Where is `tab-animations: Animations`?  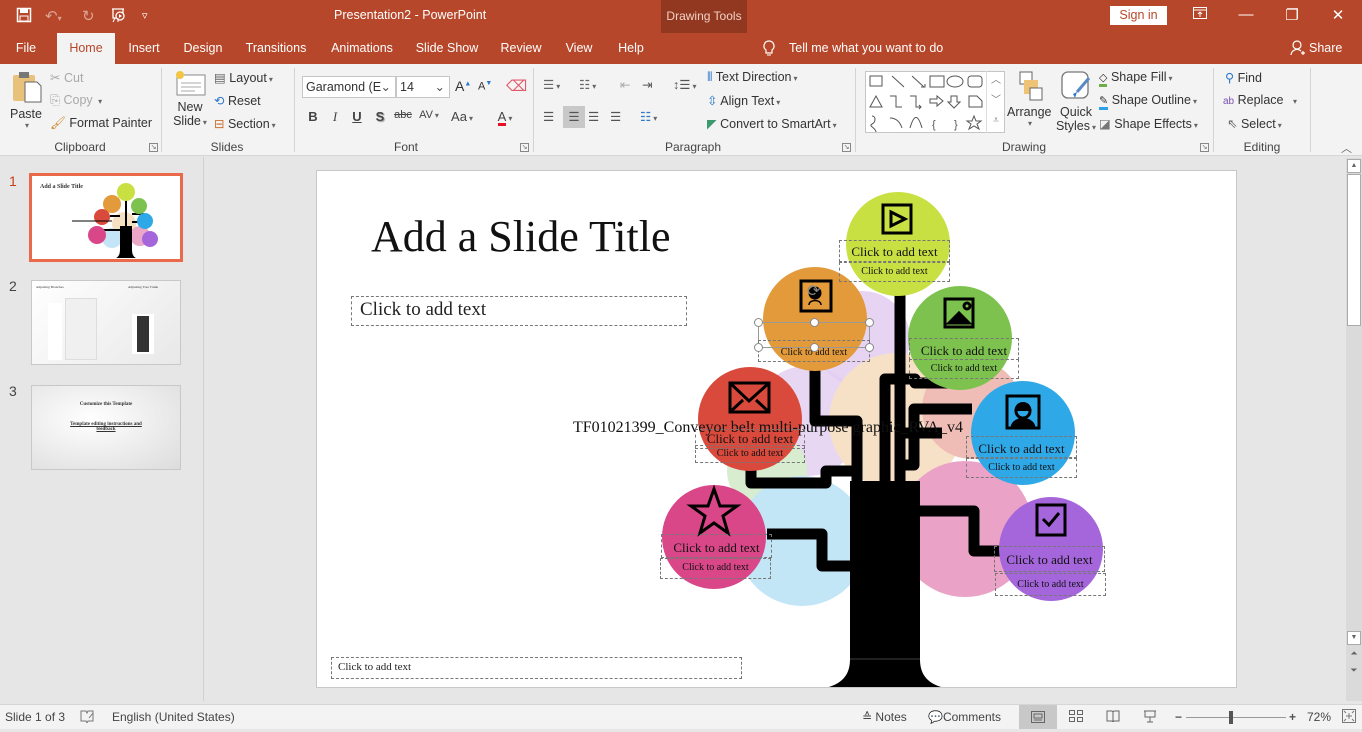 tab-animations: Animations is located at coordinates (362, 48).